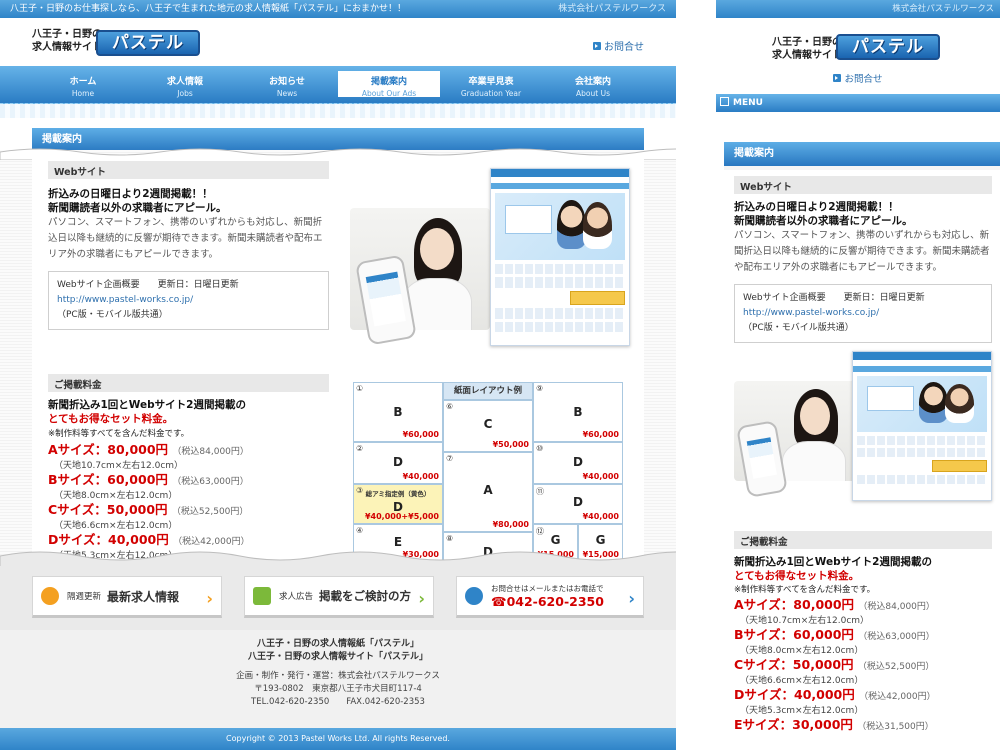 Image resolution: width=1000 pixels, height=750 pixels. I want to click on nav-news: お知らせ News, so click(287, 87).